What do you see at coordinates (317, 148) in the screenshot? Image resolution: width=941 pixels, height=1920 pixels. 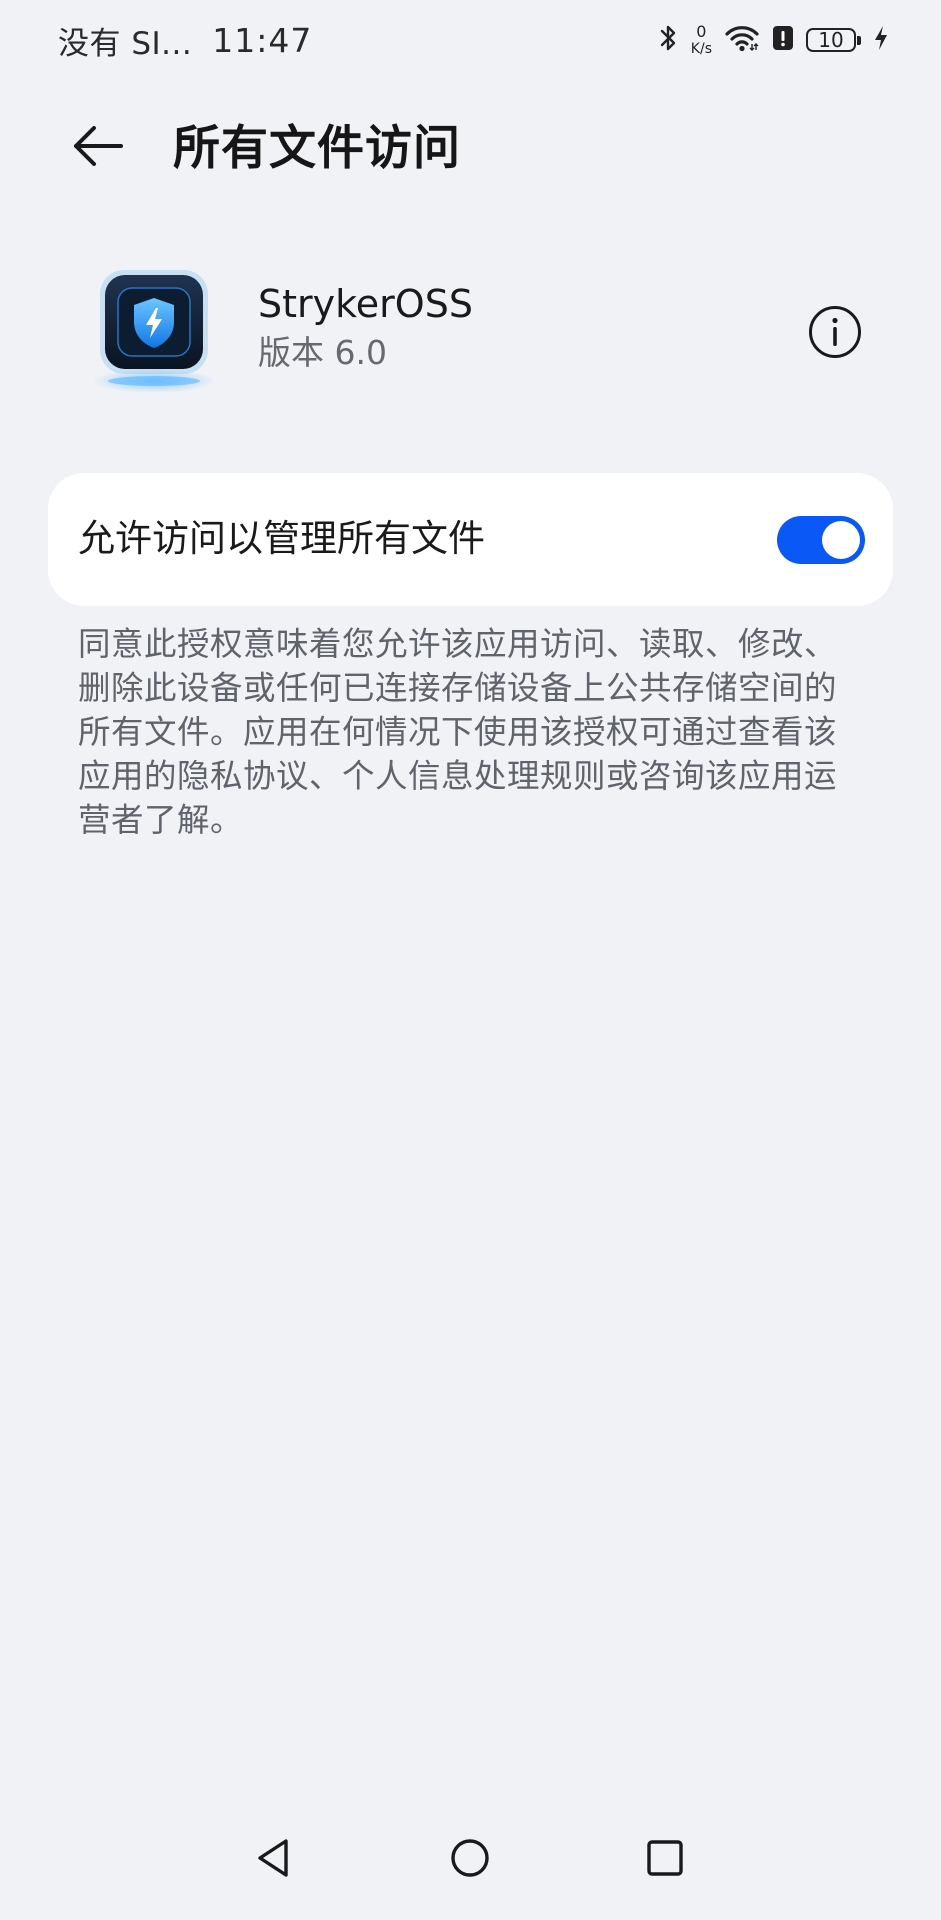 I see `page-title: 所有文件访问` at bounding box center [317, 148].